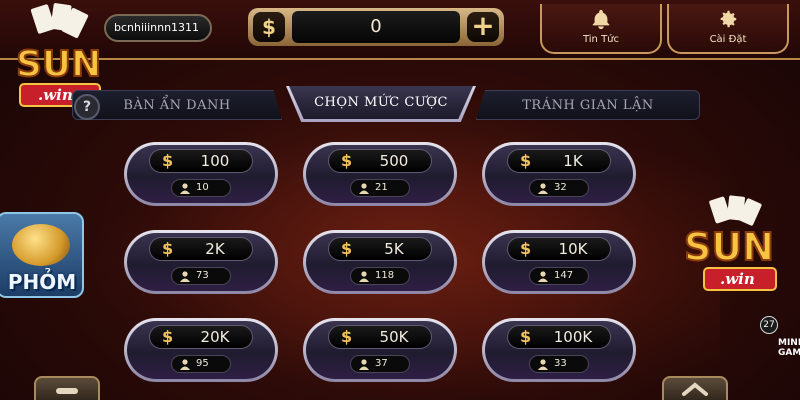  I want to click on players-count-pill: 147, so click(559, 276).